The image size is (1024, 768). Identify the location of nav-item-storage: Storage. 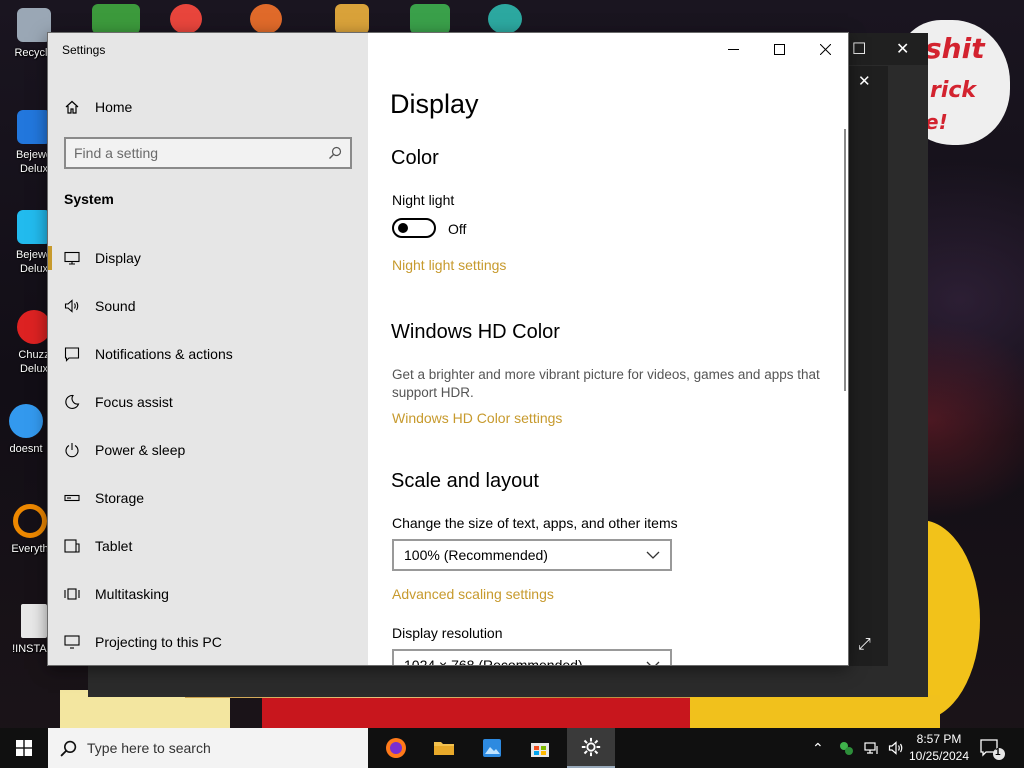
(208, 498).